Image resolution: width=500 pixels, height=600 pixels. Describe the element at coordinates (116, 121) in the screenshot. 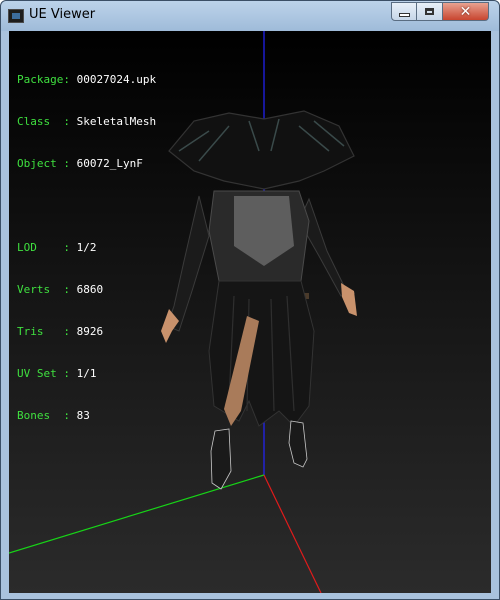

I see `info-value: SkeletalMesh` at that location.